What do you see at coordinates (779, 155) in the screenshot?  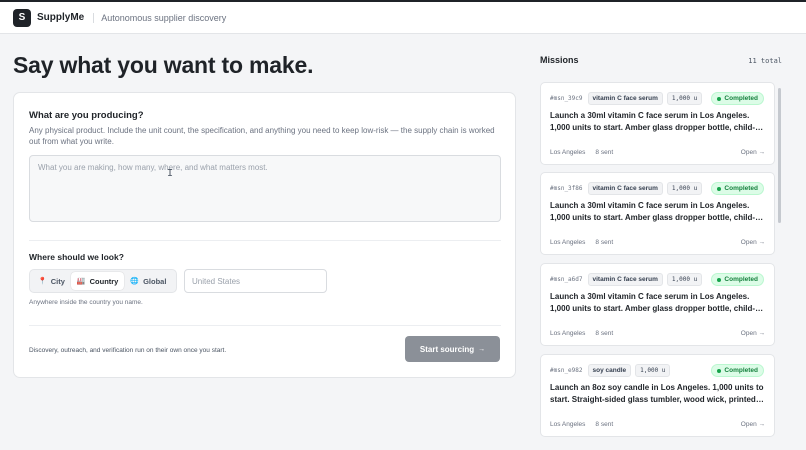 I see `missions-scrollbar` at bounding box center [779, 155].